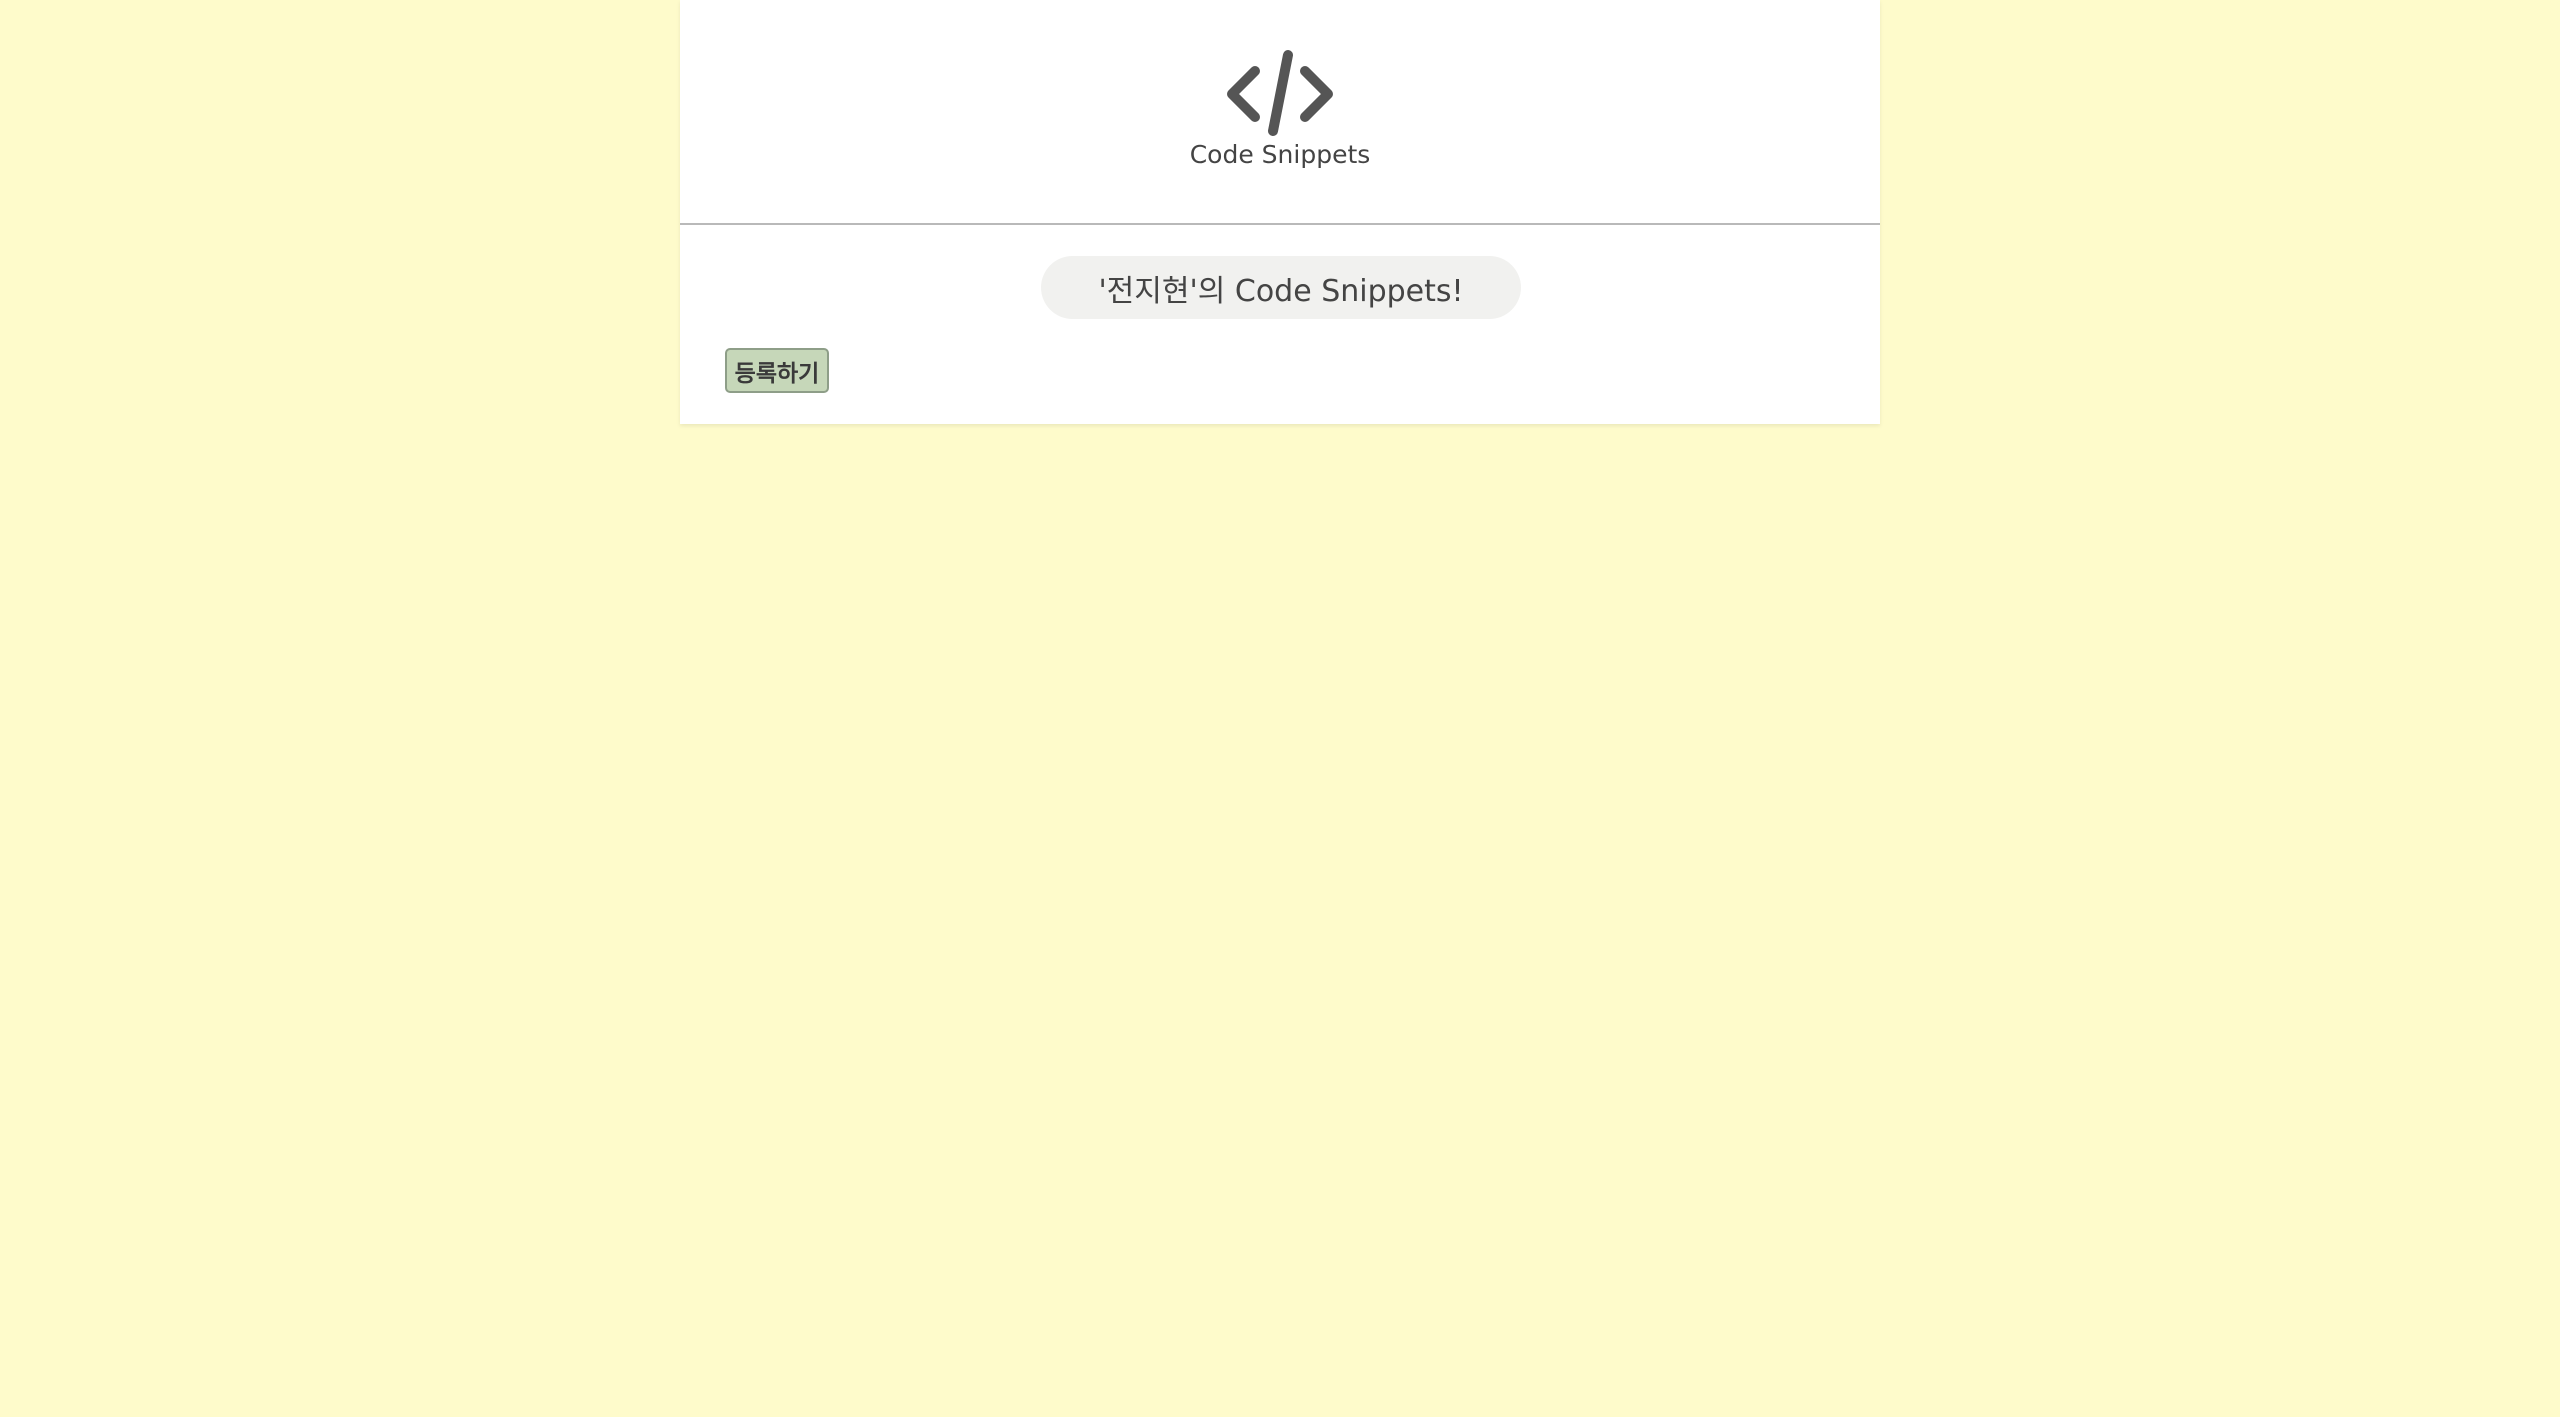  I want to click on main-card: Code Snippets '전지현'의 Code Snippets! 등록하기, so click(1280, 212).